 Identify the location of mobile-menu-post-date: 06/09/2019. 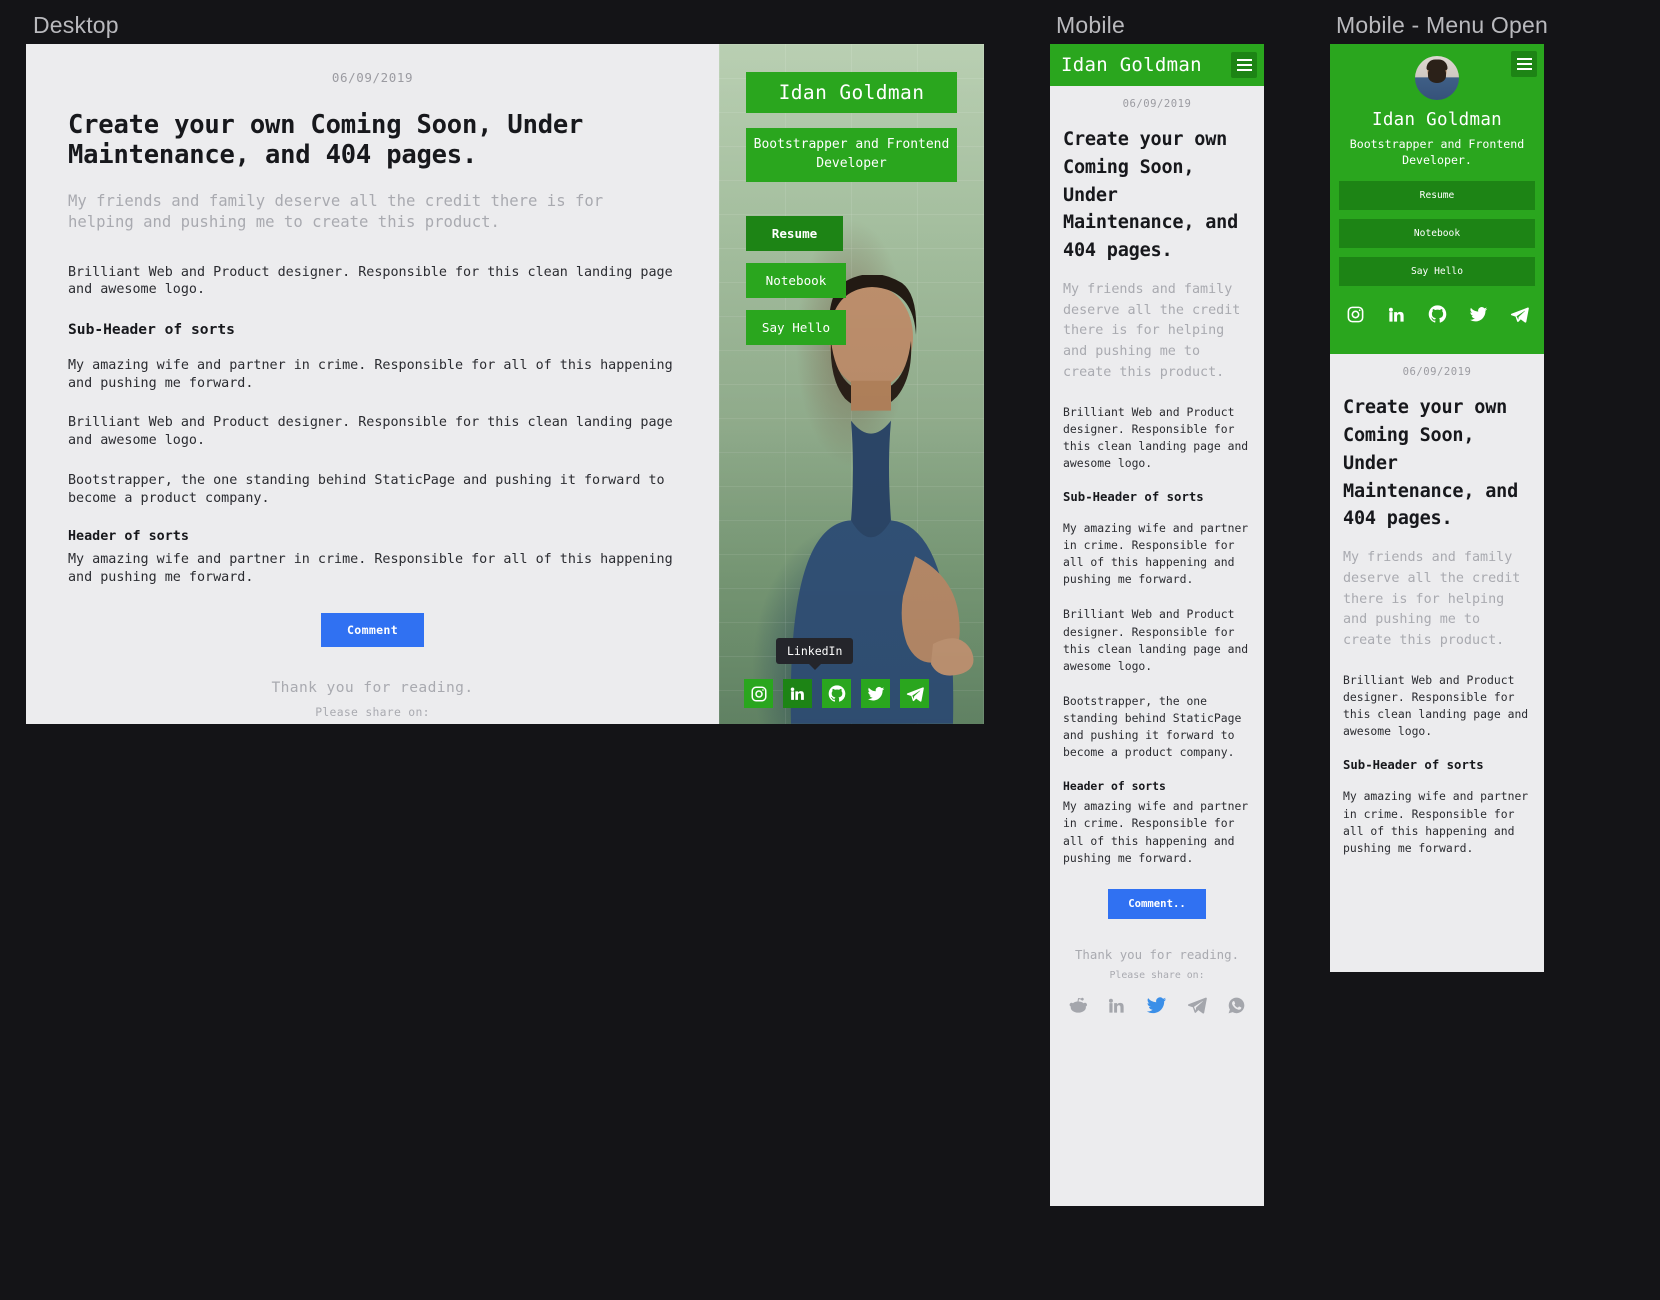
(1437, 372).